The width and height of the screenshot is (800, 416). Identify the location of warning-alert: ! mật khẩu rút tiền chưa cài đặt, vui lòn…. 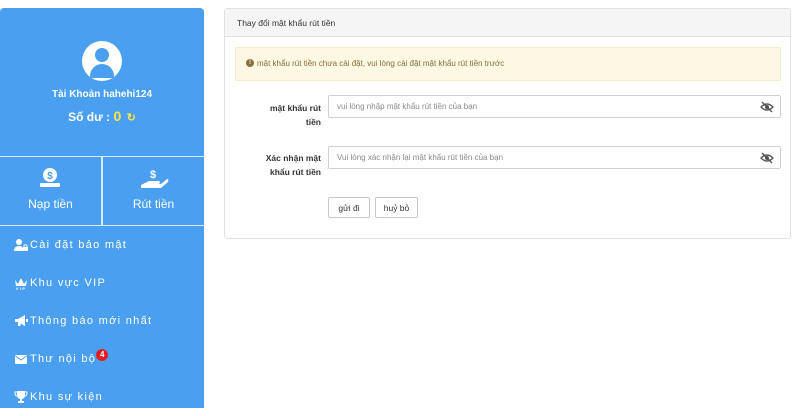
(508, 64).